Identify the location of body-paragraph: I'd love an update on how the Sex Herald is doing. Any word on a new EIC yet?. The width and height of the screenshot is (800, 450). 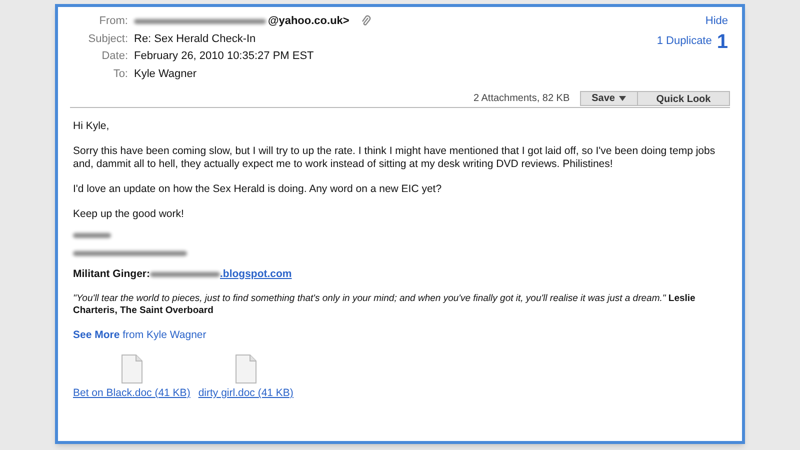
(258, 189).